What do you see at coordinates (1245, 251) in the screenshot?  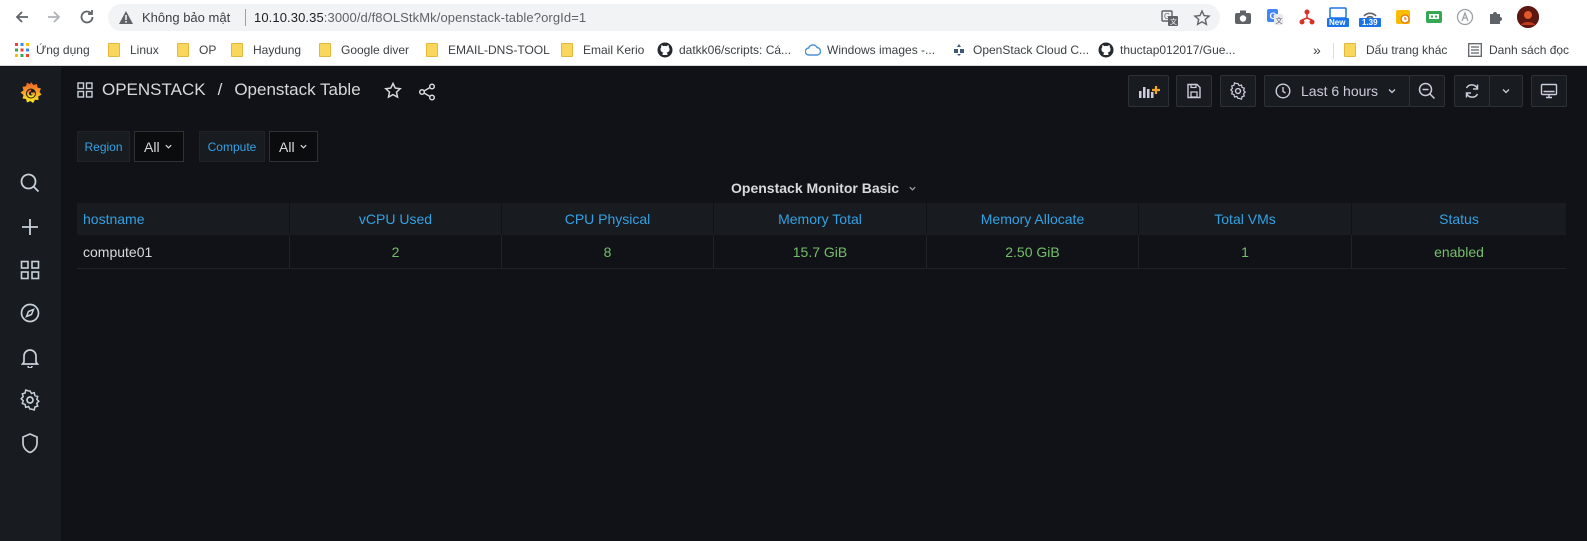 I see `cell-total-vms: 1` at bounding box center [1245, 251].